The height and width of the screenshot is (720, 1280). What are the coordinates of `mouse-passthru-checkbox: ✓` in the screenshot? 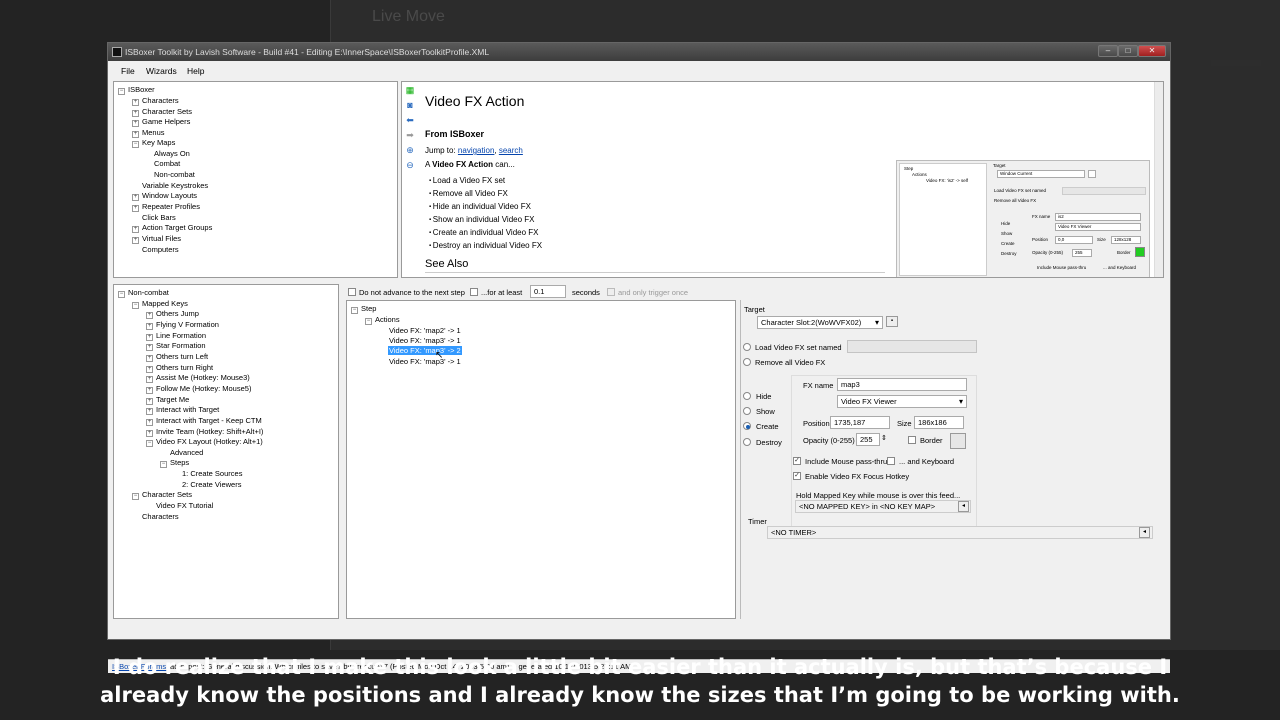 It's located at (797, 461).